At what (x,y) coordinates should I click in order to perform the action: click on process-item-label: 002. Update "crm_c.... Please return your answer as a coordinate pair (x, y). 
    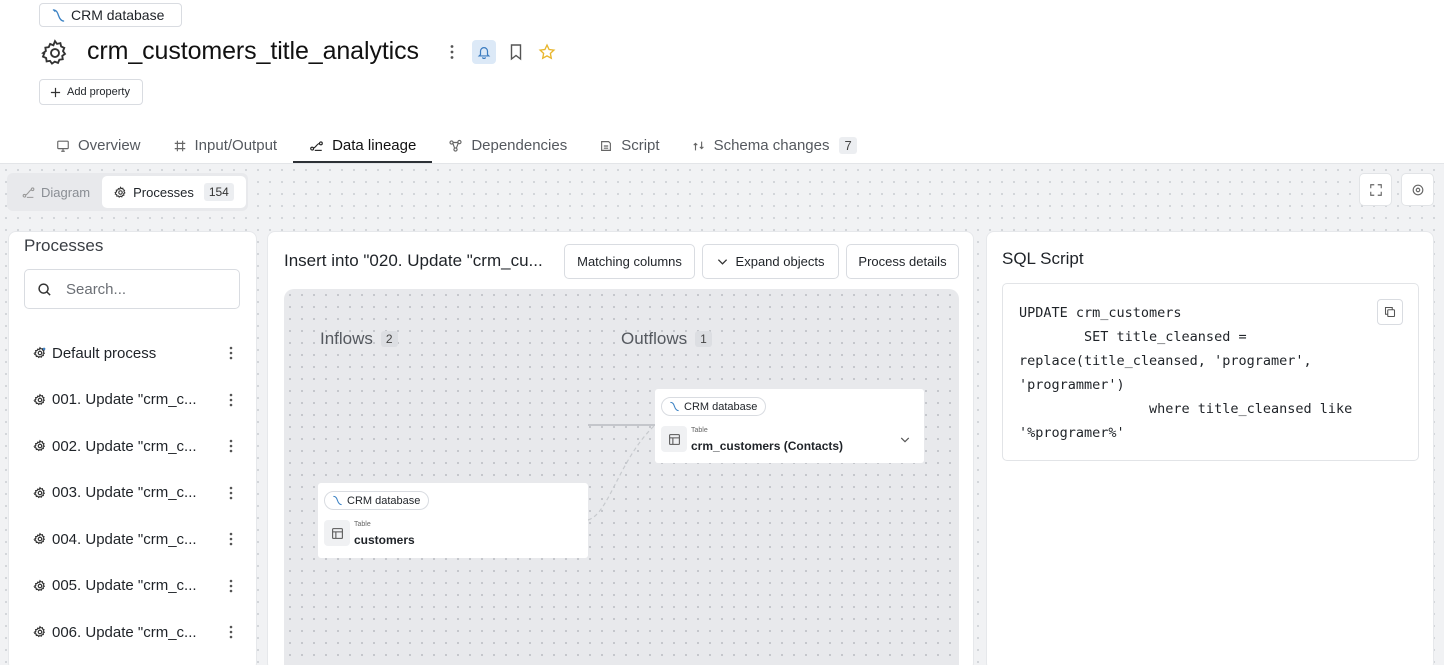
    Looking at the image, I should click on (124, 446).